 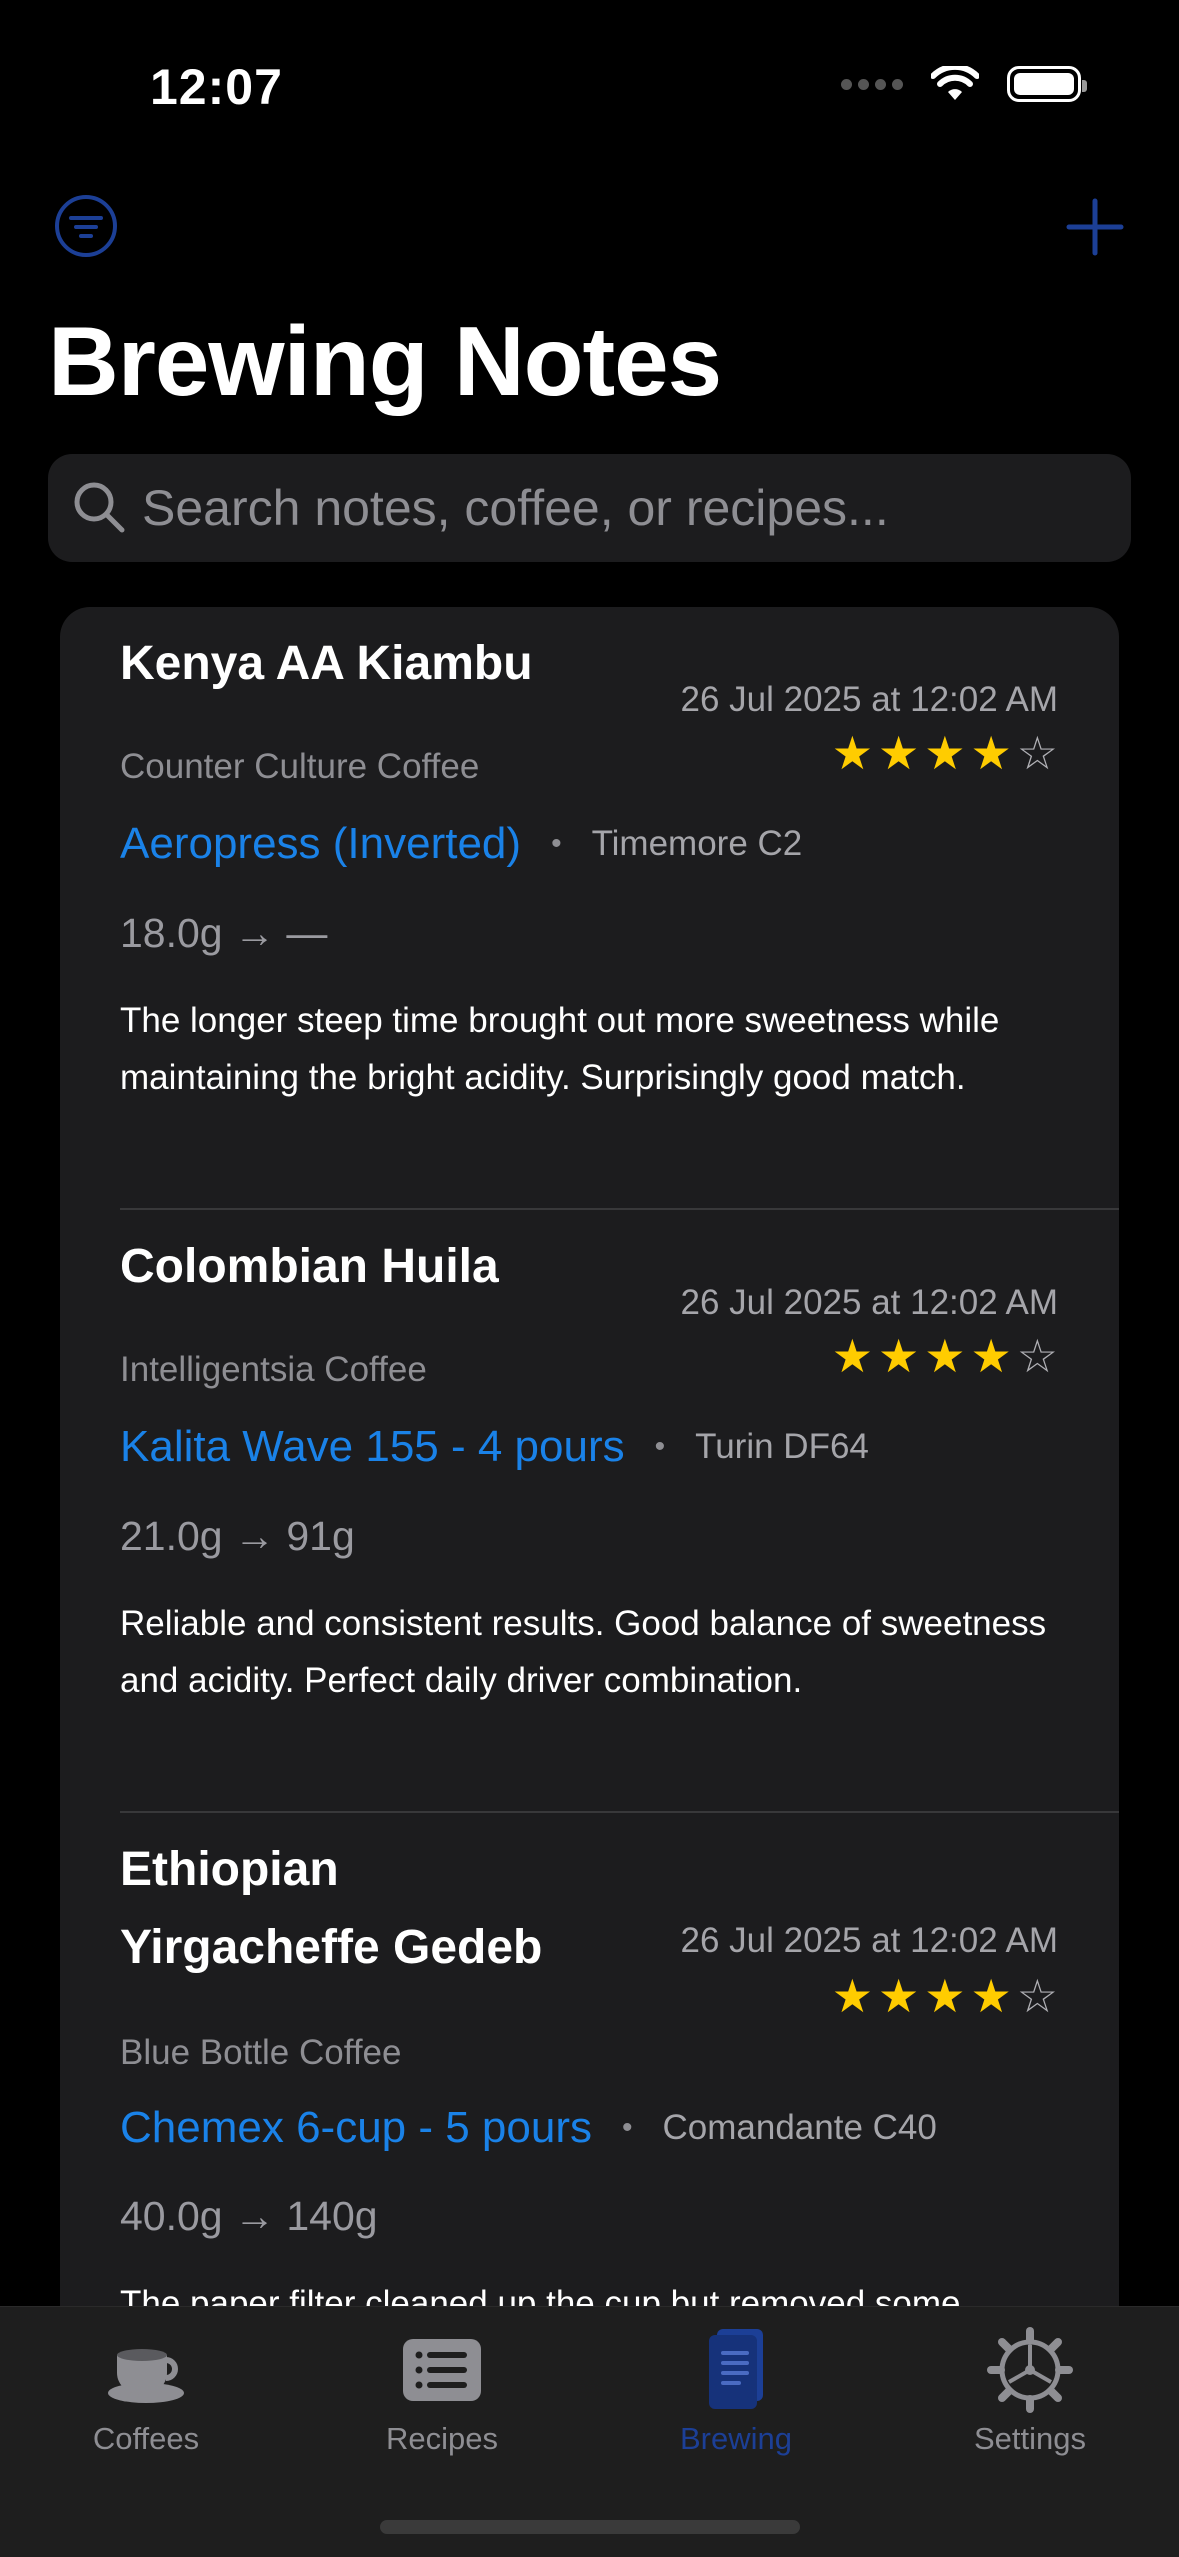 I want to click on notebook-icon, so click(x=736, y=2369).